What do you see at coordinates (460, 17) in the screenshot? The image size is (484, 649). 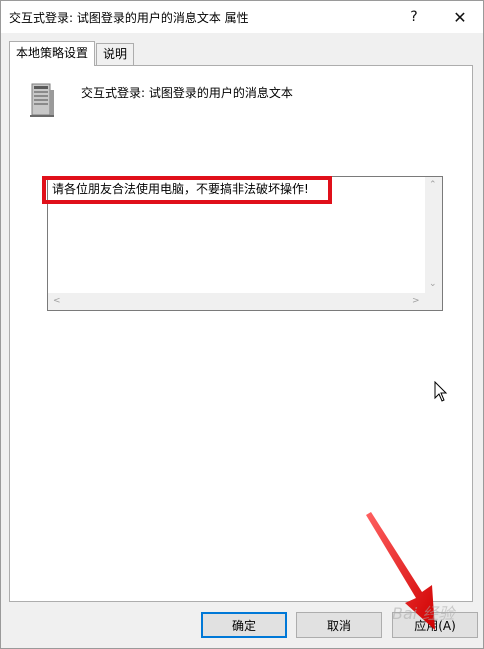 I see `close-button: ✕` at bounding box center [460, 17].